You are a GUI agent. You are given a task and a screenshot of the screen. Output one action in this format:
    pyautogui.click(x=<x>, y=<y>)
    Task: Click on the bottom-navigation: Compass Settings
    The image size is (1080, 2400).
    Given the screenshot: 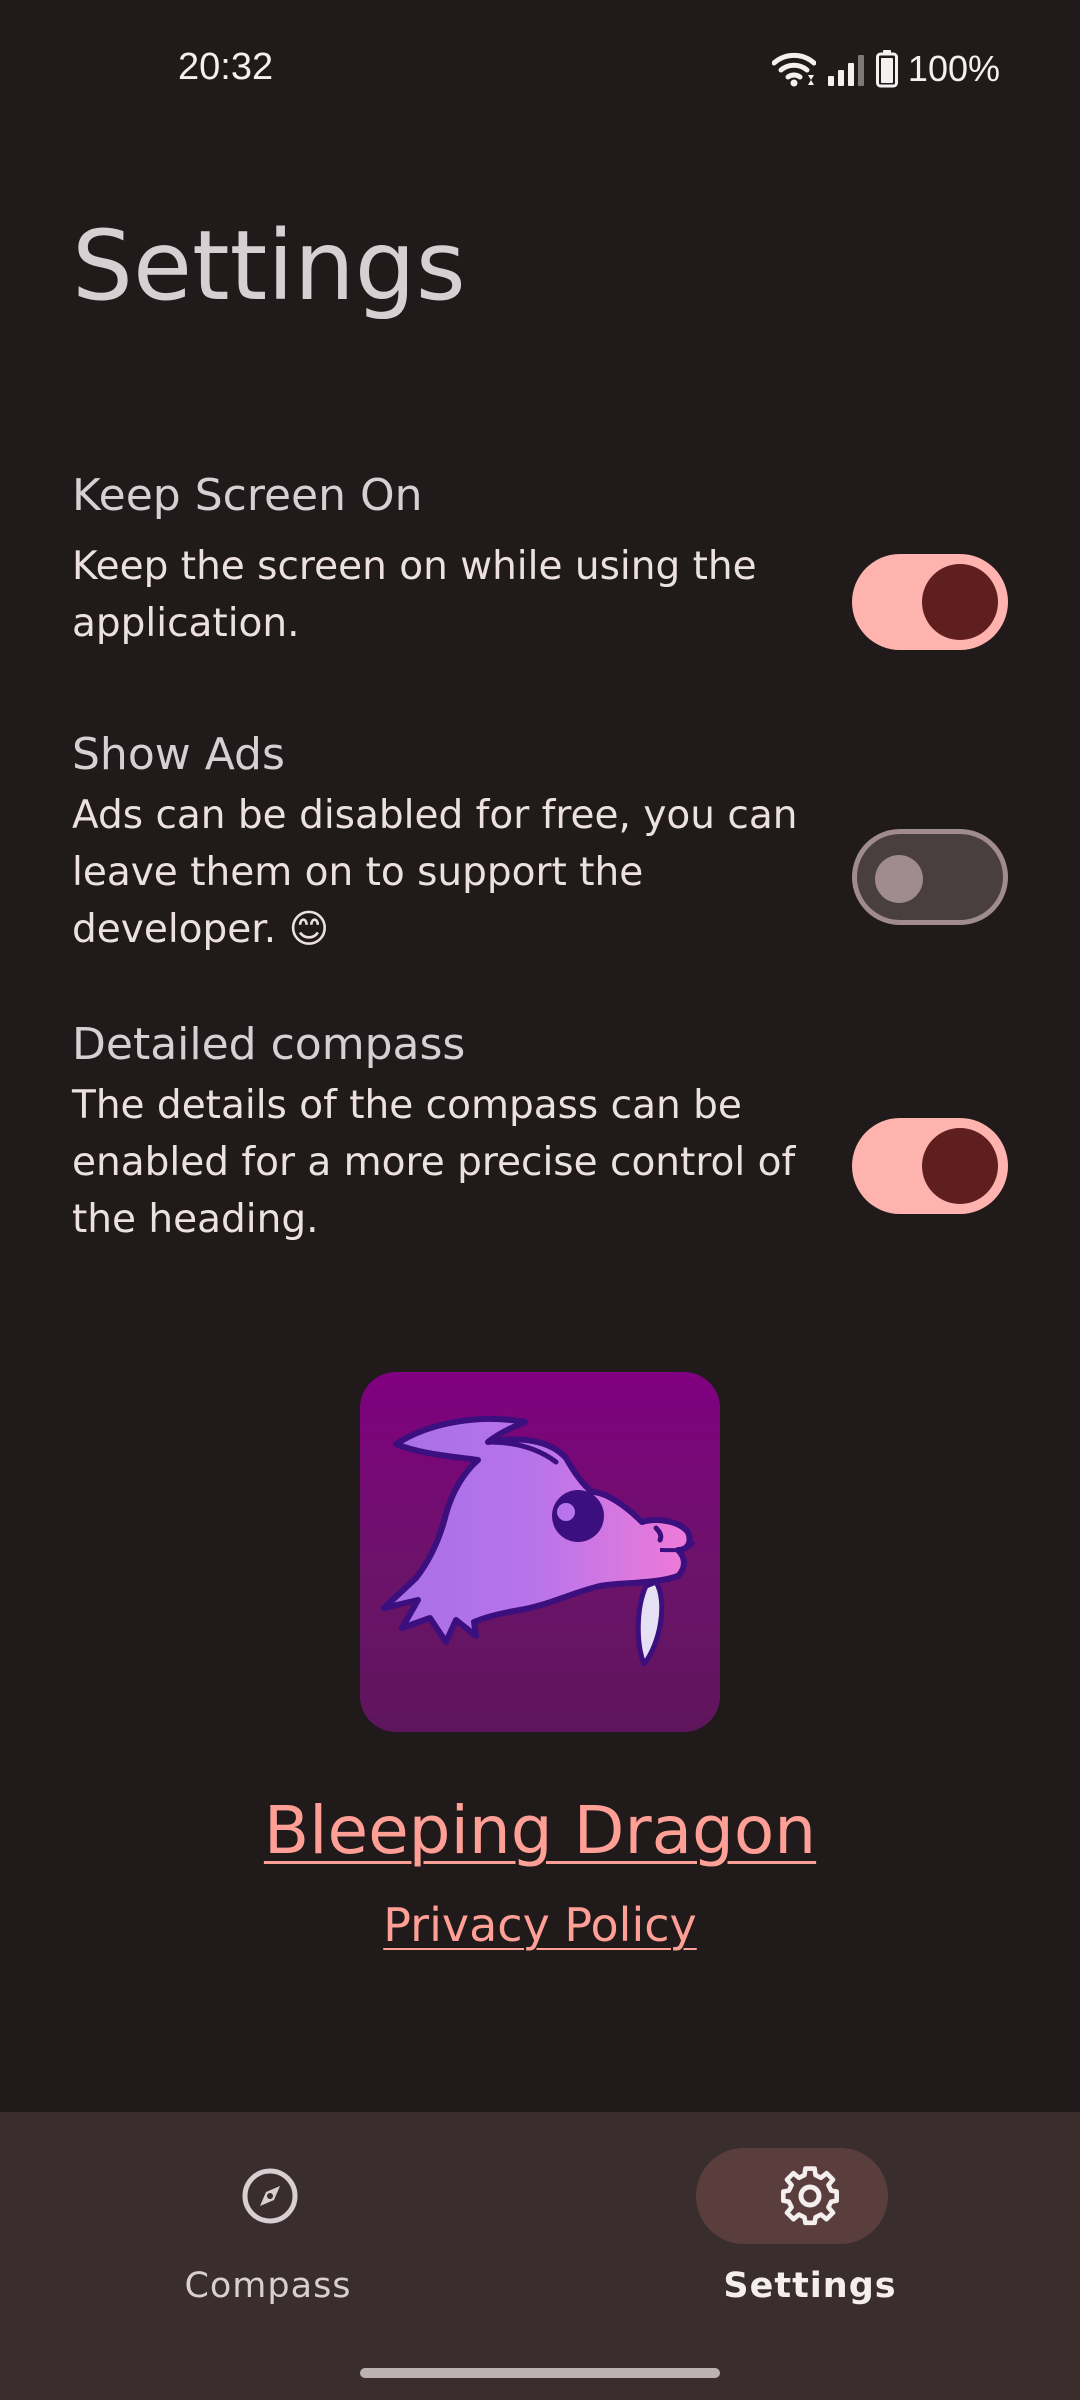 What is the action you would take?
    pyautogui.click(x=540, y=2256)
    